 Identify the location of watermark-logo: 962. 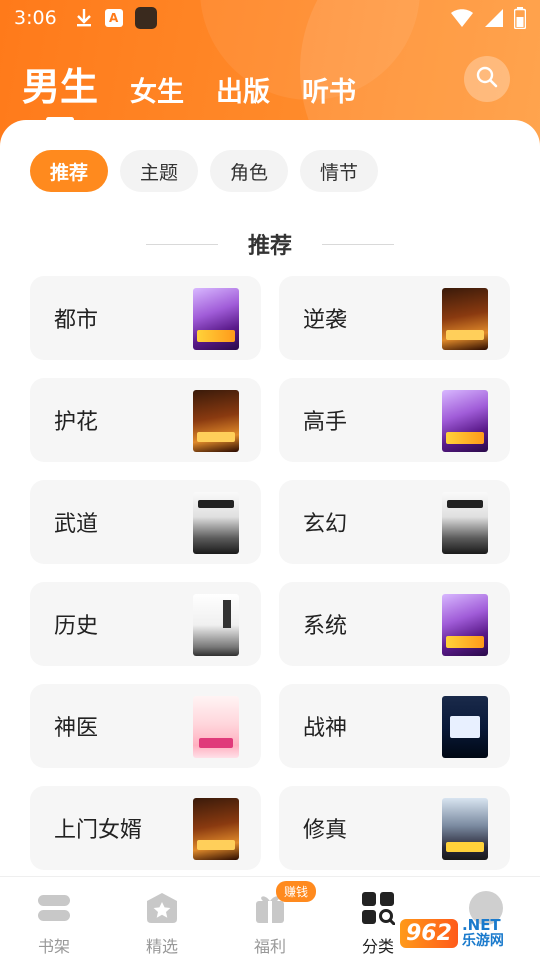
(429, 933).